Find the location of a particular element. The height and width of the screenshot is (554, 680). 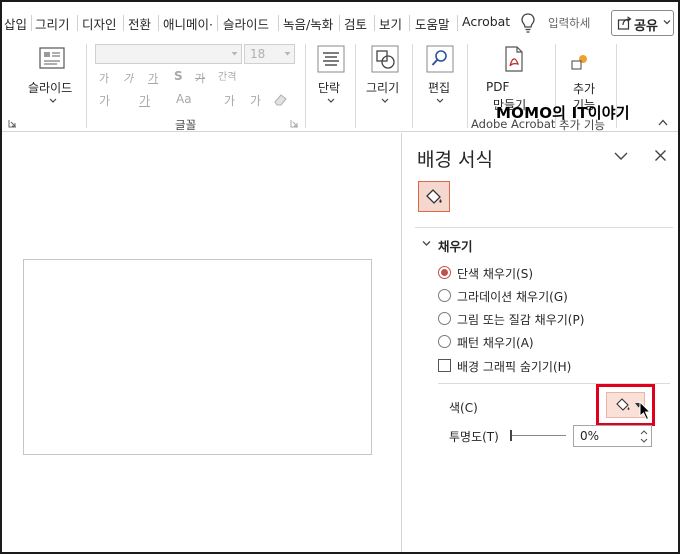

pane-title: 배경 서식 is located at coordinates (455, 160).